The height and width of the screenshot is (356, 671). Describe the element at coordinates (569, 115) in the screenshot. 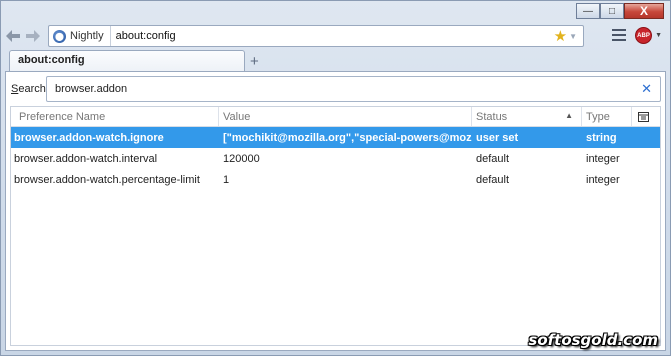

I see `sort-ascending-icon: ▲` at that location.